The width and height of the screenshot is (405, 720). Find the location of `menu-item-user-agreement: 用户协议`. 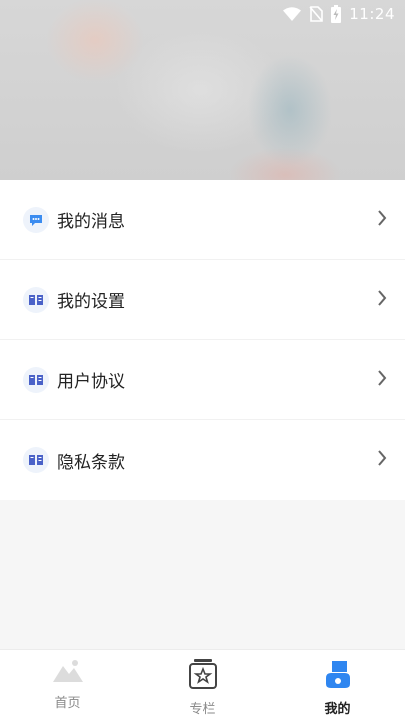

menu-item-user-agreement: 用户协议 is located at coordinates (202, 380).